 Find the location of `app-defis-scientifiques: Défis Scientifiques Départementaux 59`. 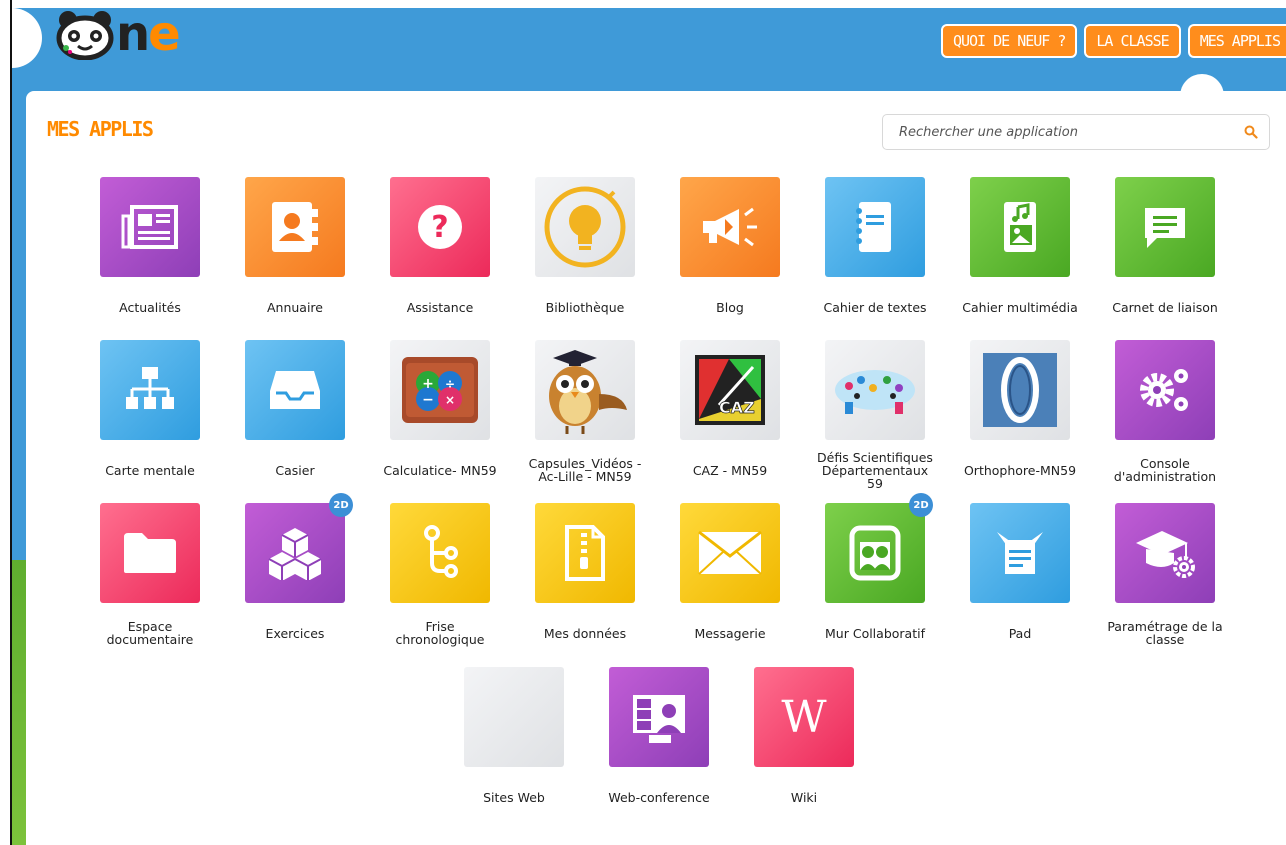

app-defis-scientifiques: Défis Scientifiques Départementaux 59 is located at coordinates (875, 415).